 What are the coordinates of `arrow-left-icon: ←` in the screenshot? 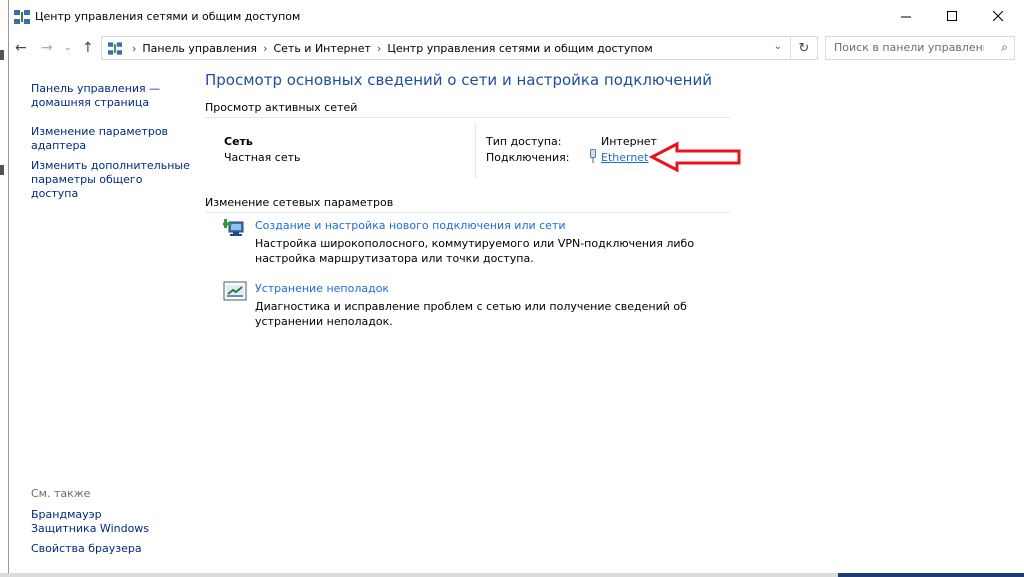 It's located at (21, 48).